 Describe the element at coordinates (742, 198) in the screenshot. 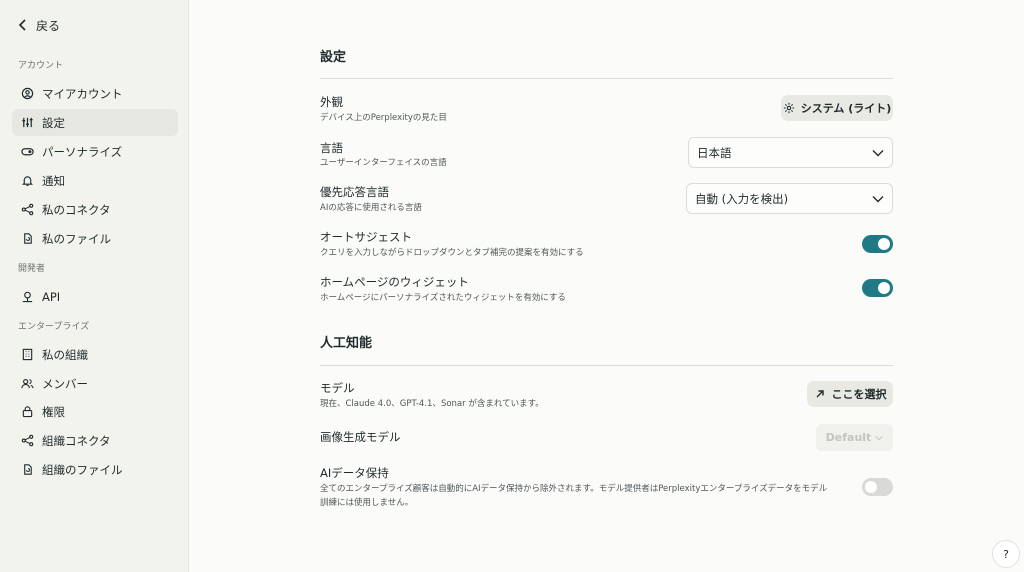

I see `response-language-select-value: 自動 (入力を検出)` at that location.